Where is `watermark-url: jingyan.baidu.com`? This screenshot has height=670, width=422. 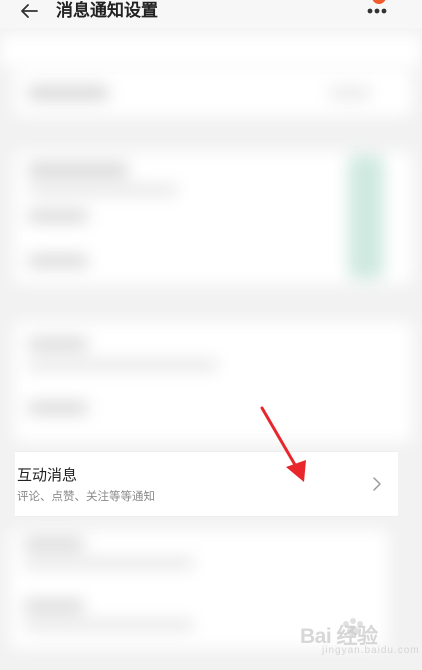 watermark-url: jingyan.baidu.com is located at coordinates (371, 650).